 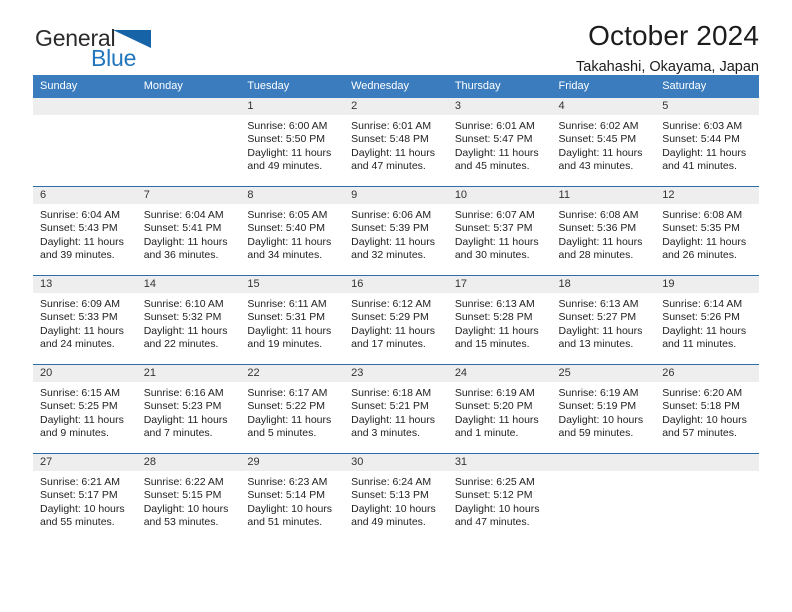 What do you see at coordinates (673, 35) in the screenshot?
I see `page-title: October 2024` at bounding box center [673, 35].